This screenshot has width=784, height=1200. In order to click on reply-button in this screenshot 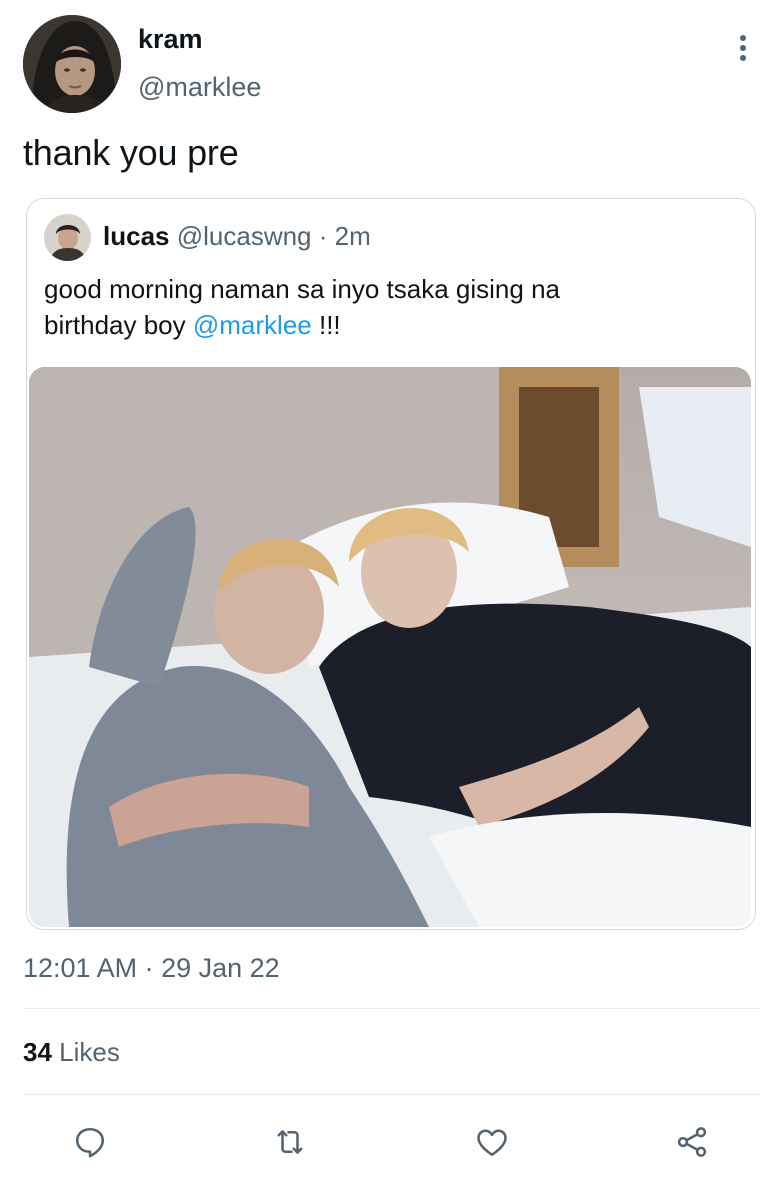, I will do `click(90, 1142)`.